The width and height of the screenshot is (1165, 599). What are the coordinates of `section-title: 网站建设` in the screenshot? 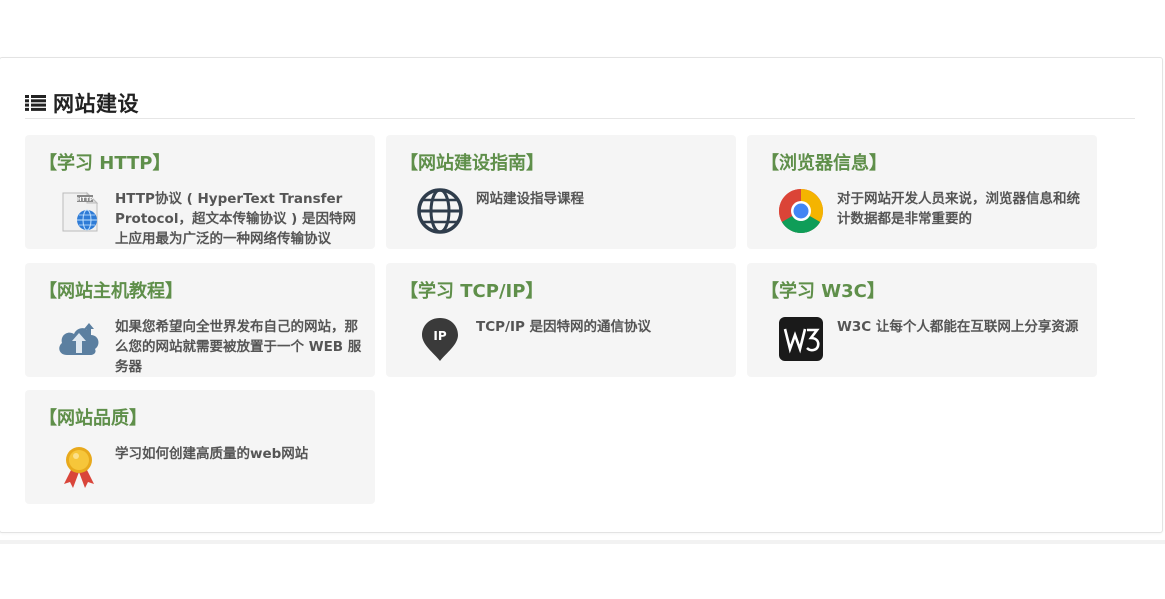 It's located at (96, 104).